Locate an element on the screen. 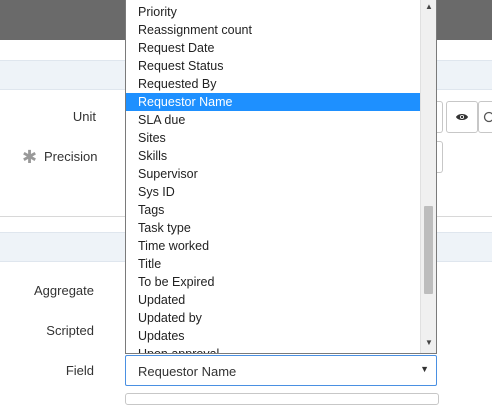 The image size is (492, 405). field-select: Requestor Name ▼ is located at coordinates (281, 370).